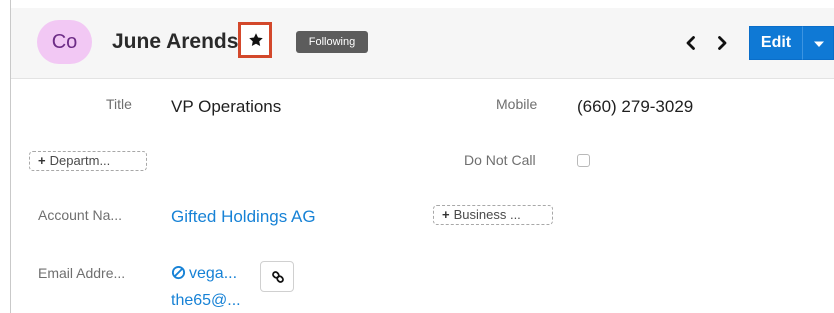 The image size is (834, 313). I want to click on email-link-button, so click(277, 276).